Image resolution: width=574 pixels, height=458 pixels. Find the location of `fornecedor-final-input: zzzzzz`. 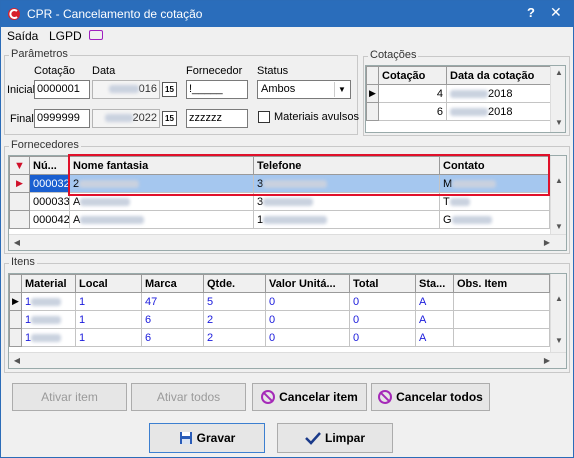

fornecedor-final-input: zzzzzz is located at coordinates (217, 118).